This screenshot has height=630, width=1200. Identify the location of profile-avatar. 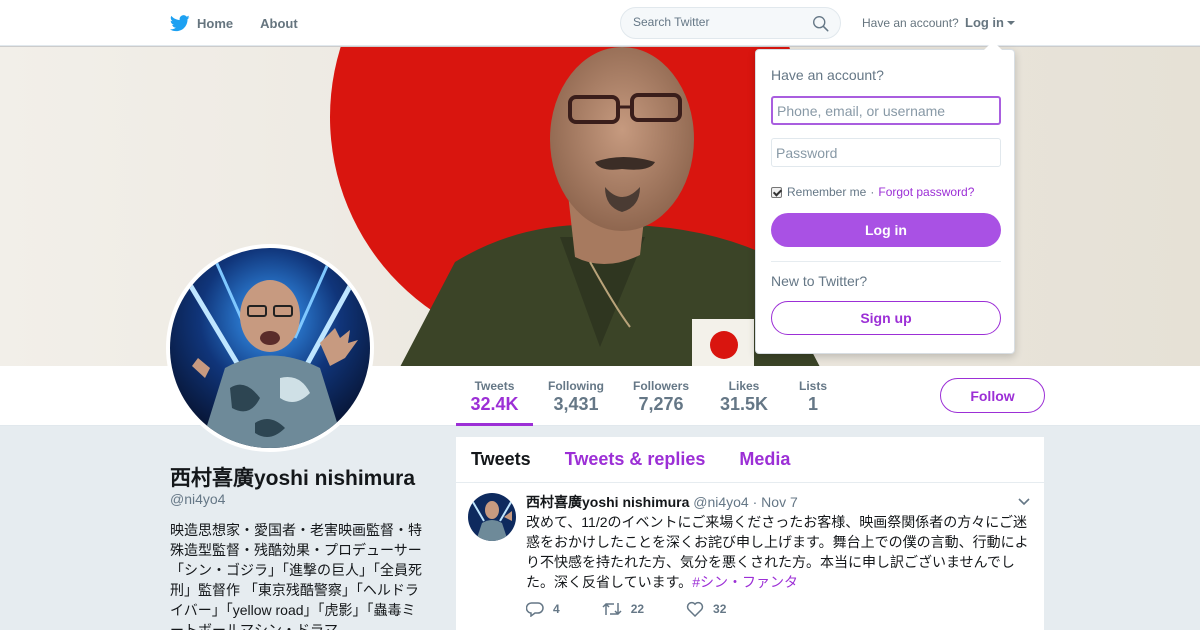
(270, 348).